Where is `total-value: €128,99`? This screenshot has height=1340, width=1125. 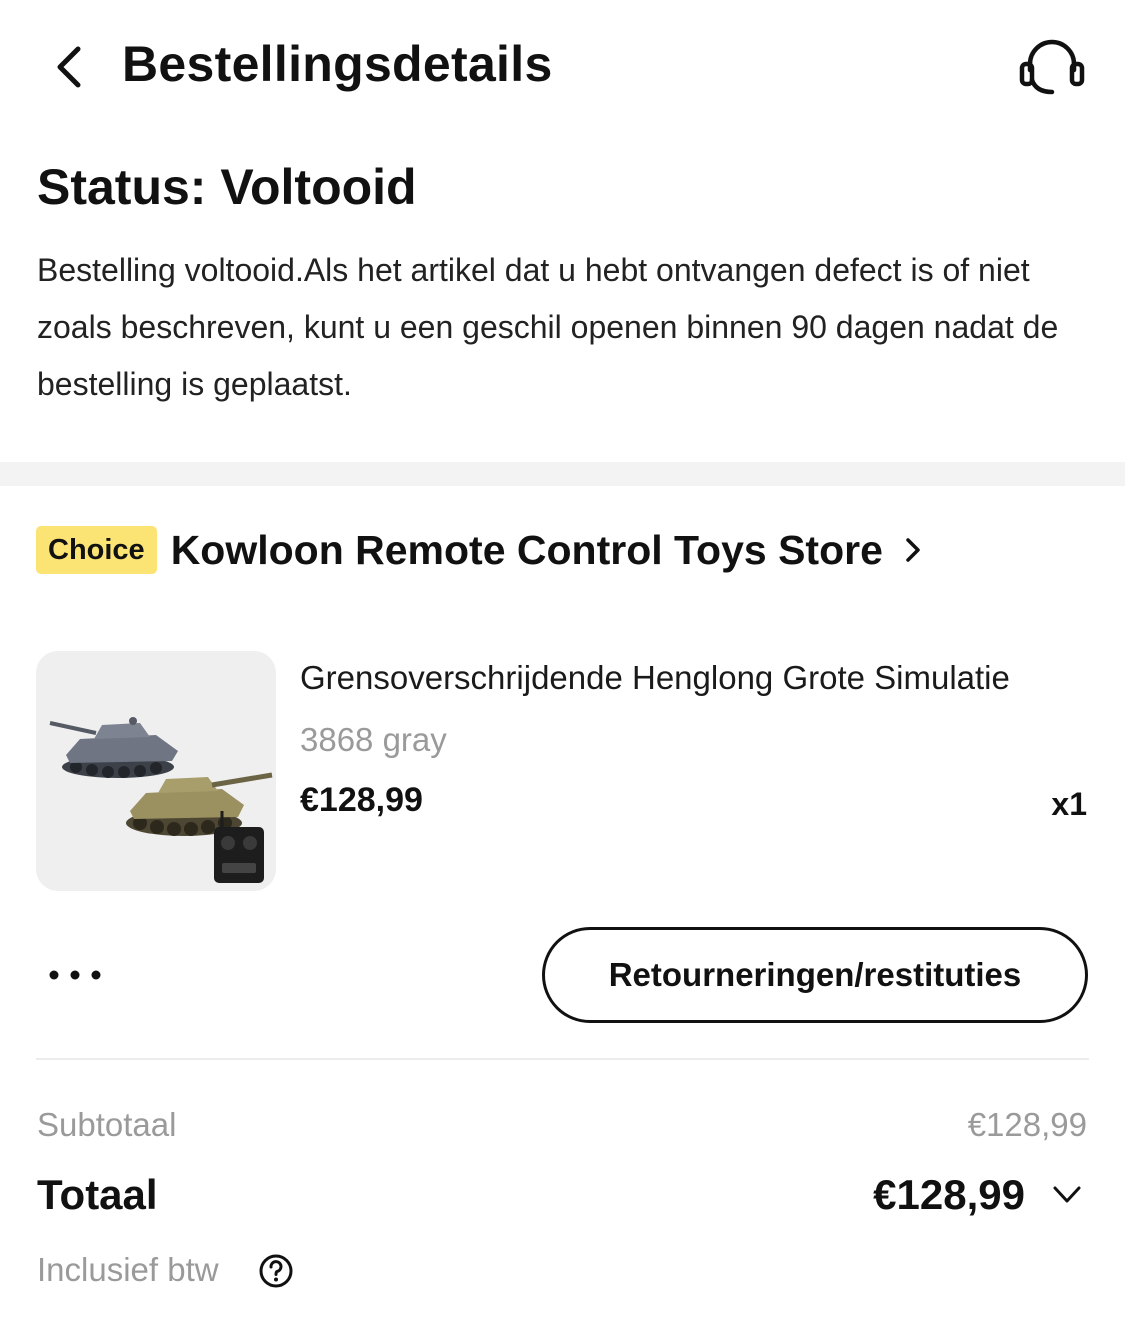
total-value: €128,99 is located at coordinates (949, 1194).